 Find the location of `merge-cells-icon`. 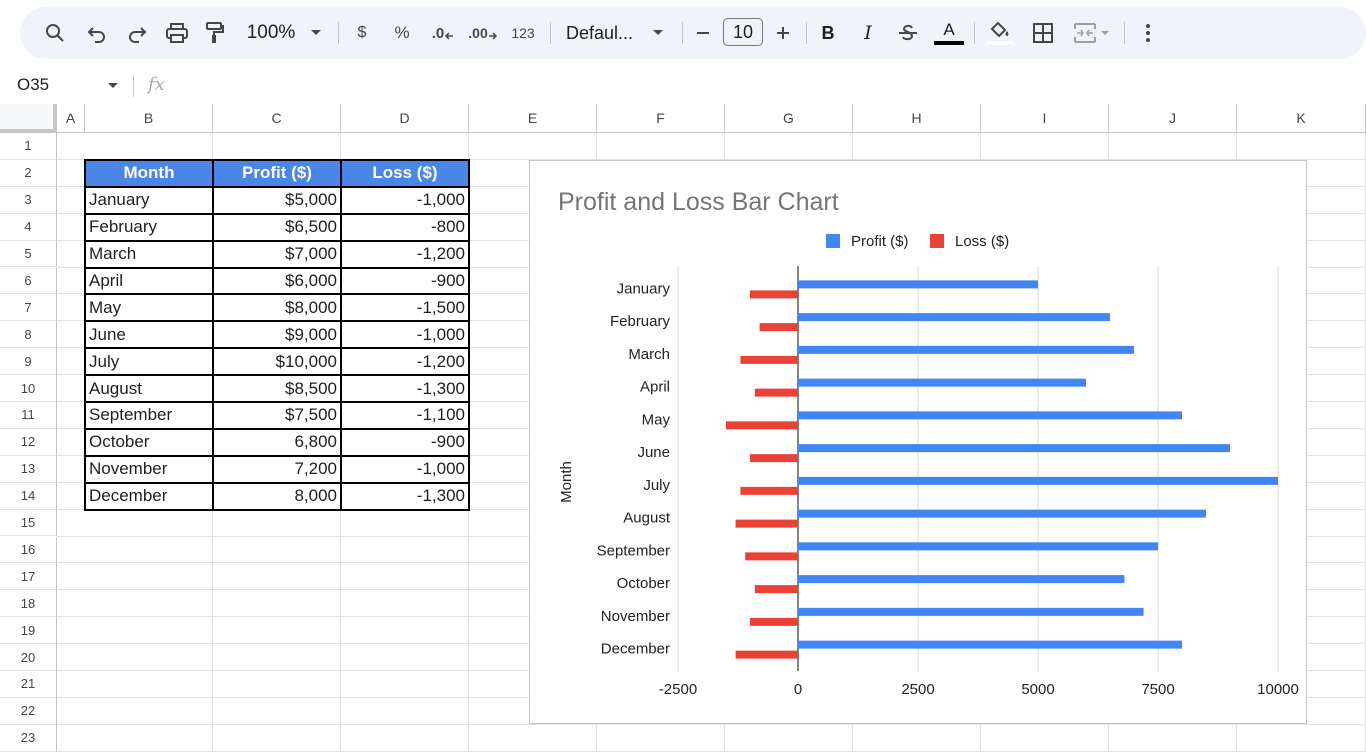

merge-cells-icon is located at coordinates (1092, 33).